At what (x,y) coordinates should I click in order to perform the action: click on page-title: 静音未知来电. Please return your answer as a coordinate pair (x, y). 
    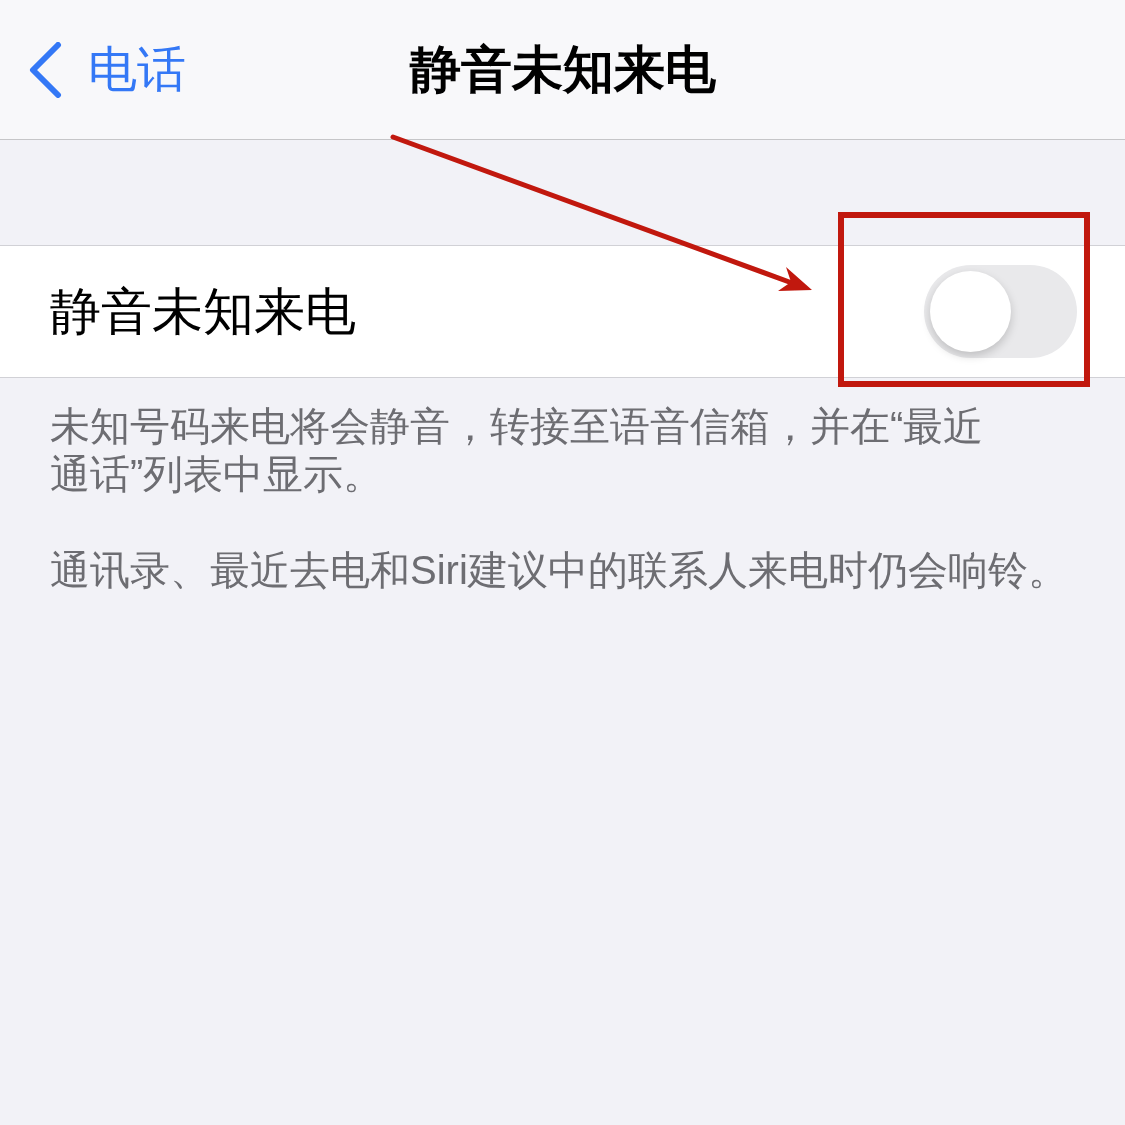
    Looking at the image, I should click on (562, 69).